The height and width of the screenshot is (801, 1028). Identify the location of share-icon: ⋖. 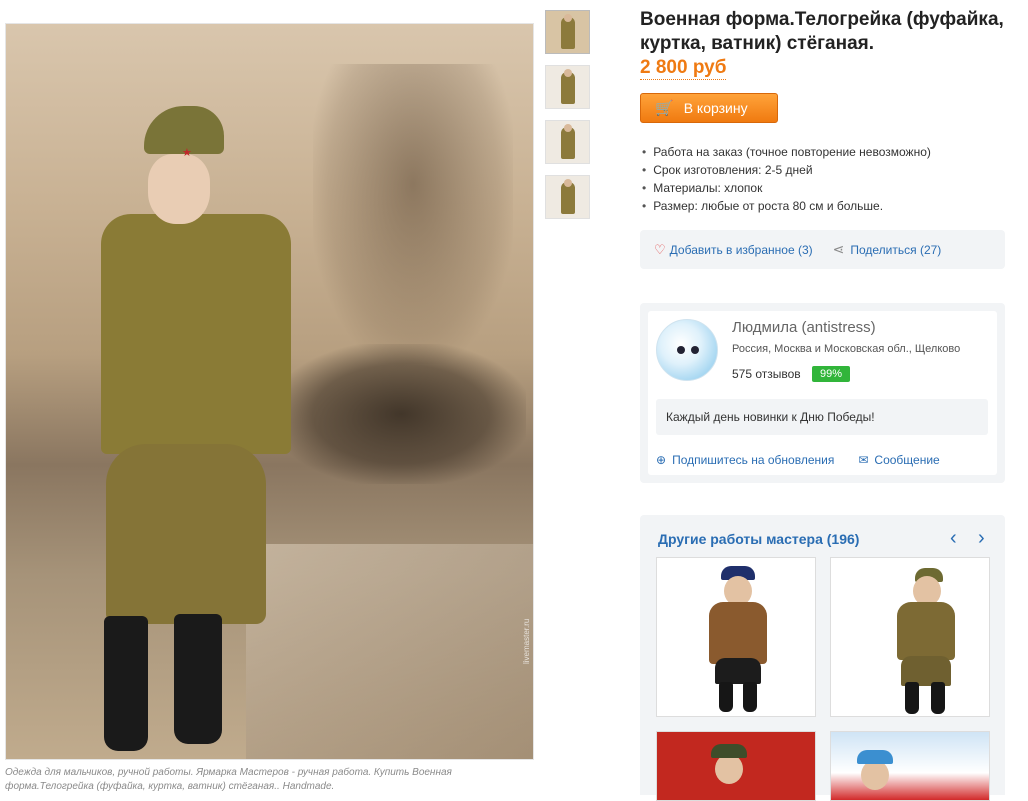
(838, 249).